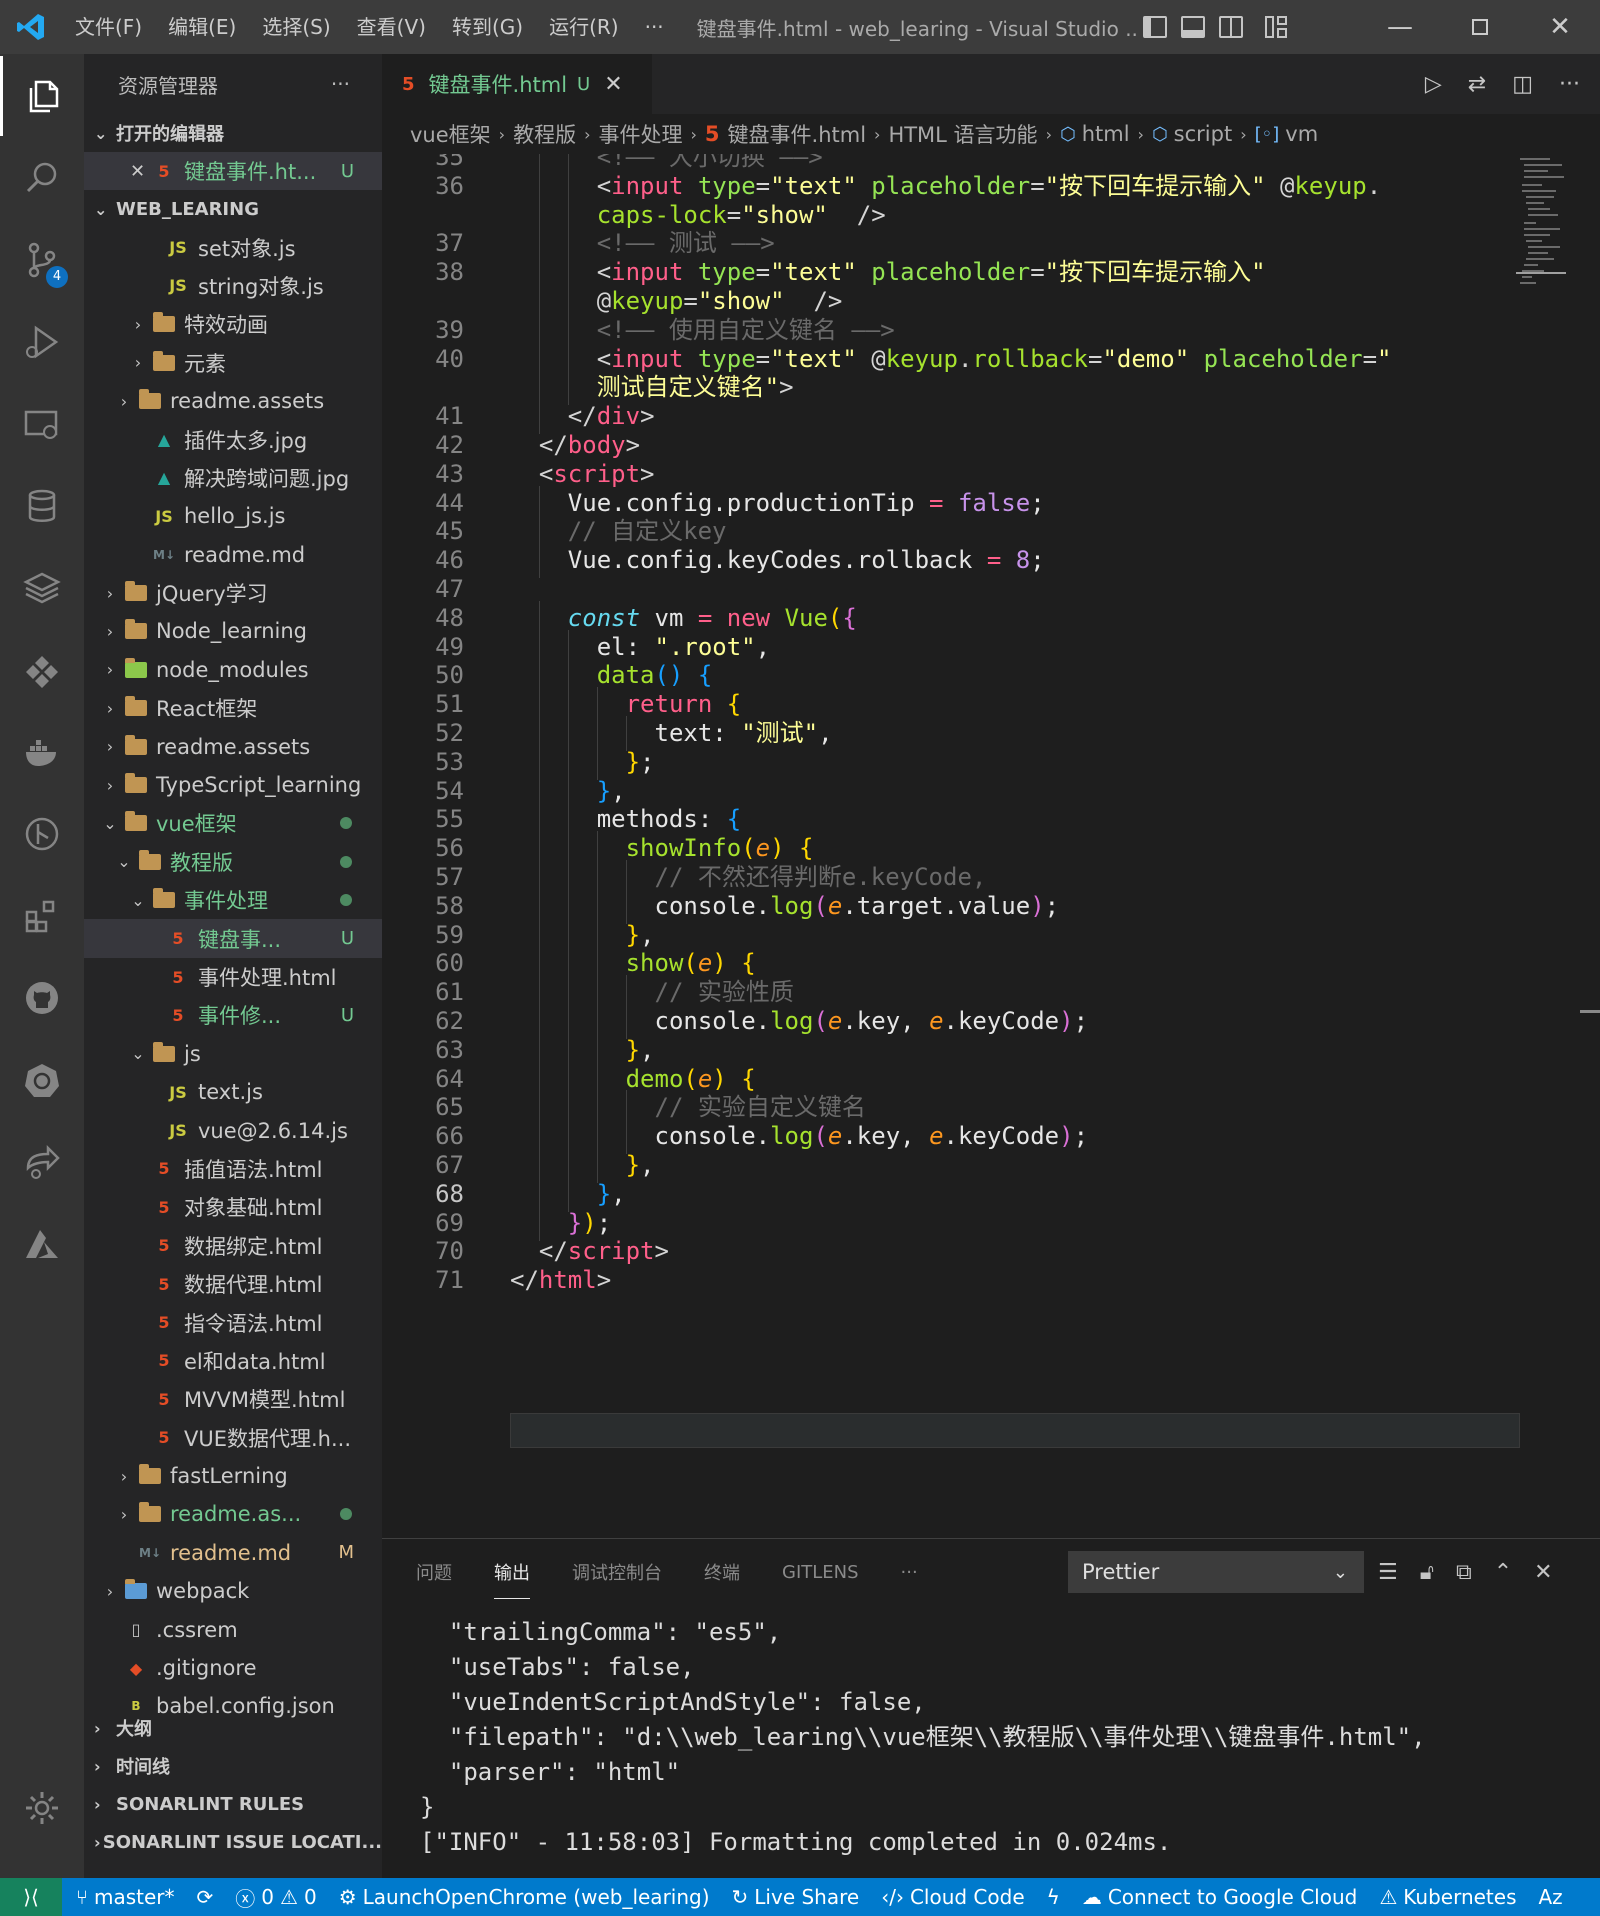 The width and height of the screenshot is (1600, 1916). Describe the element at coordinates (205, 1897) in the screenshot. I see `sync-icon: ⟳` at that location.